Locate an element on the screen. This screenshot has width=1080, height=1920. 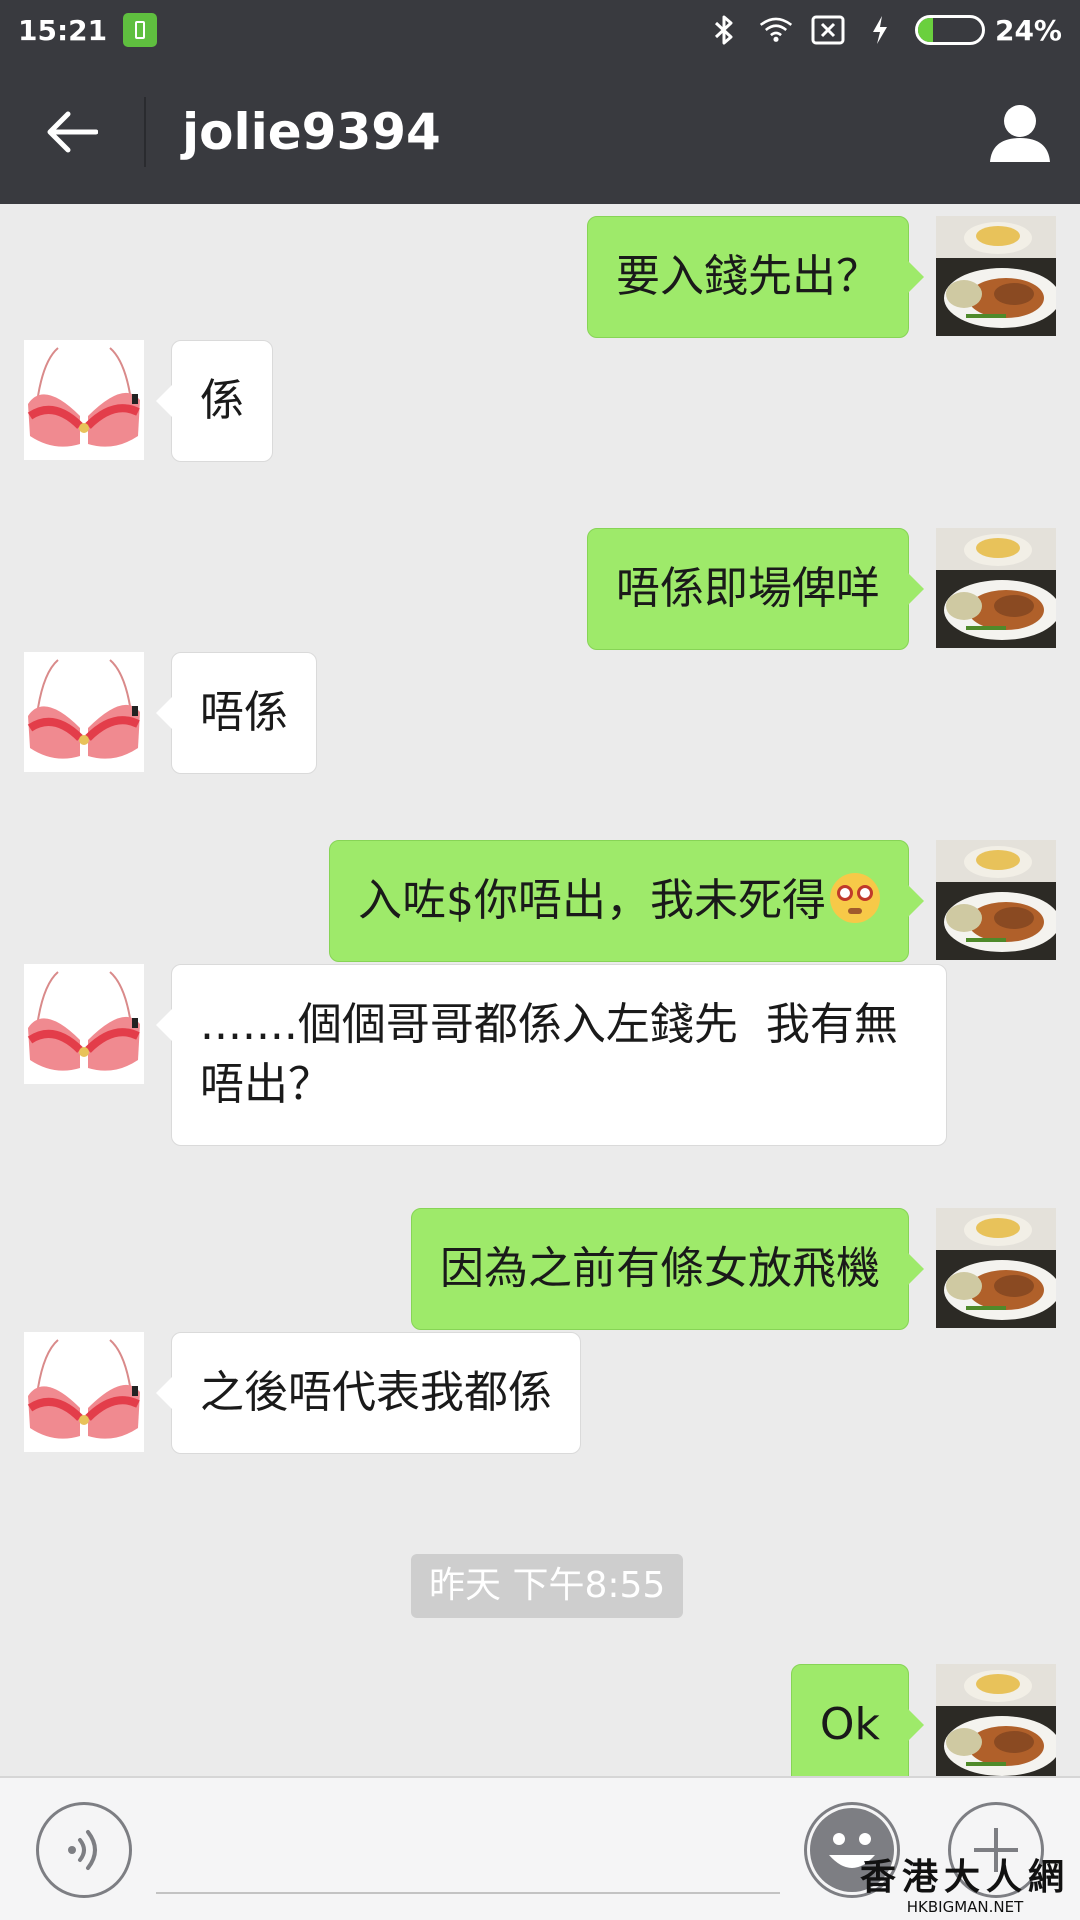
watermark-sub: HKBIGMAN.NET is located at coordinates (965, 1907).